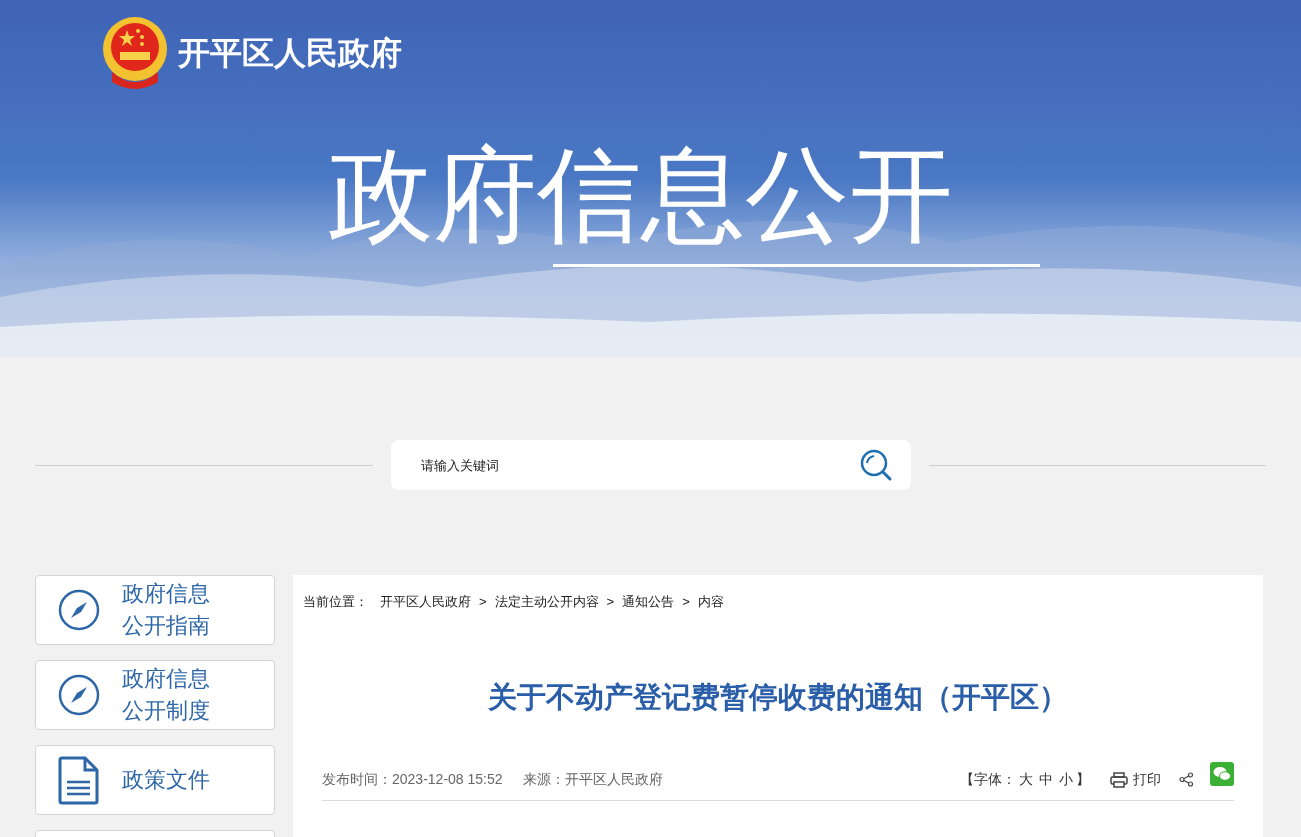 This screenshot has height=837, width=1301. I want to click on document-icon, so click(79, 780).